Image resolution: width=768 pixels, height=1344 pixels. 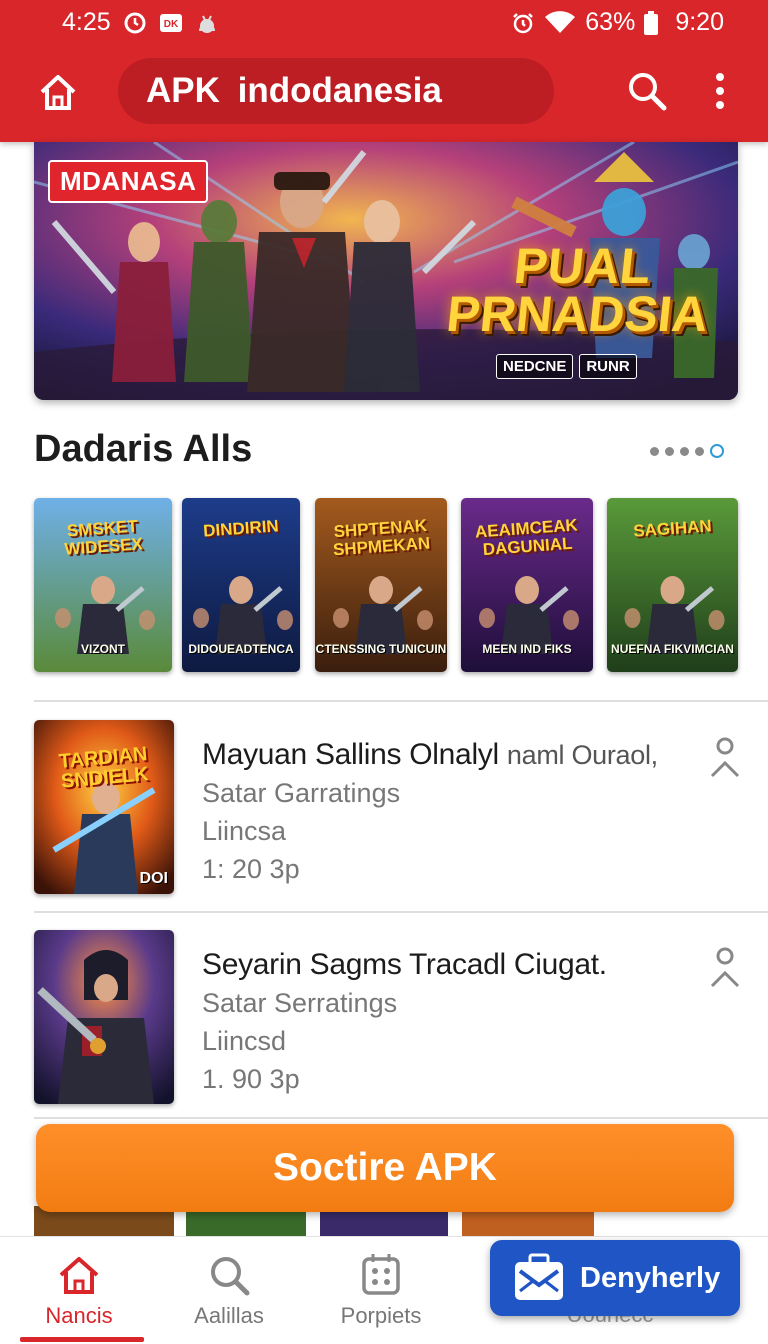 What do you see at coordinates (381, 649) in the screenshot?
I see `card-caption: CTENSSING TUNICUIN` at bounding box center [381, 649].